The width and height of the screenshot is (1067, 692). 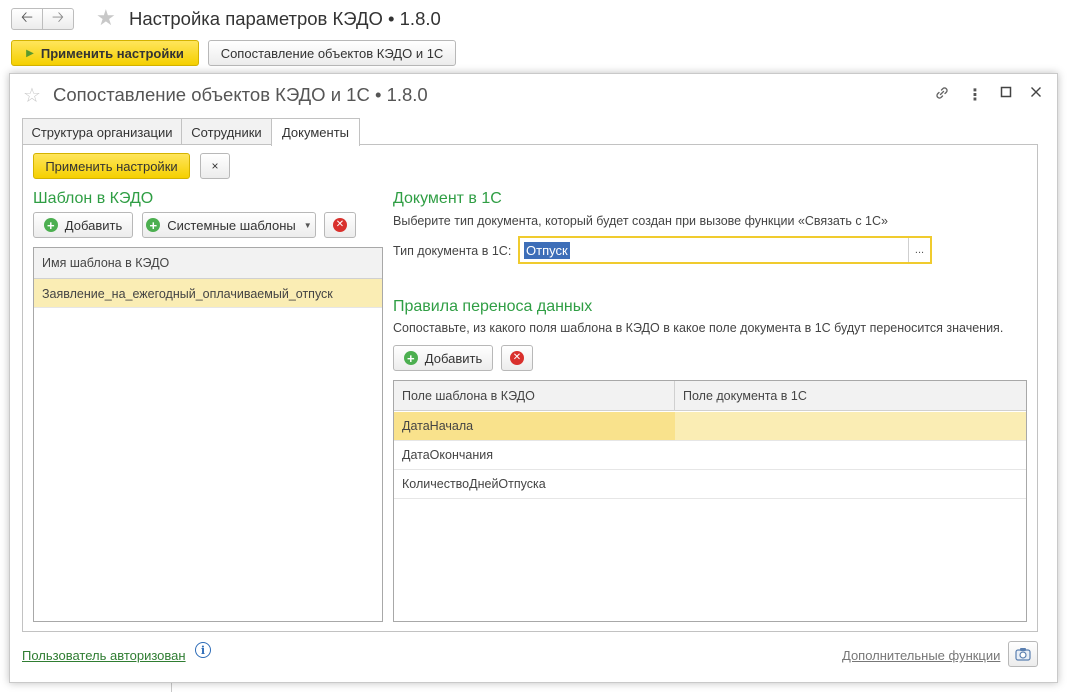 I want to click on template-add-button: + Добавить, so click(x=83, y=225).